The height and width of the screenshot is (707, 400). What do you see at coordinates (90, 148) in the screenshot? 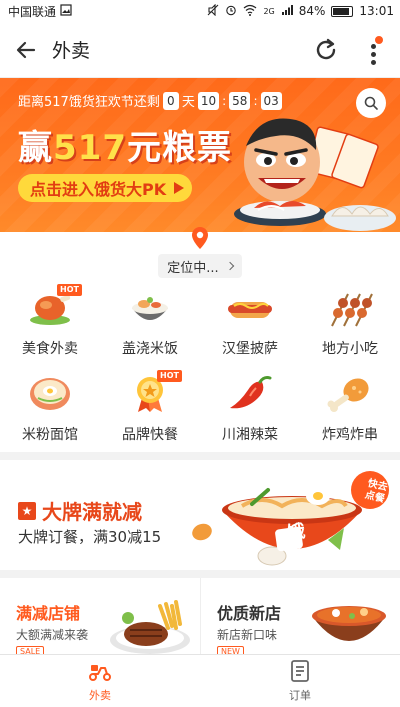
I see `headline-number: 517` at bounding box center [90, 148].